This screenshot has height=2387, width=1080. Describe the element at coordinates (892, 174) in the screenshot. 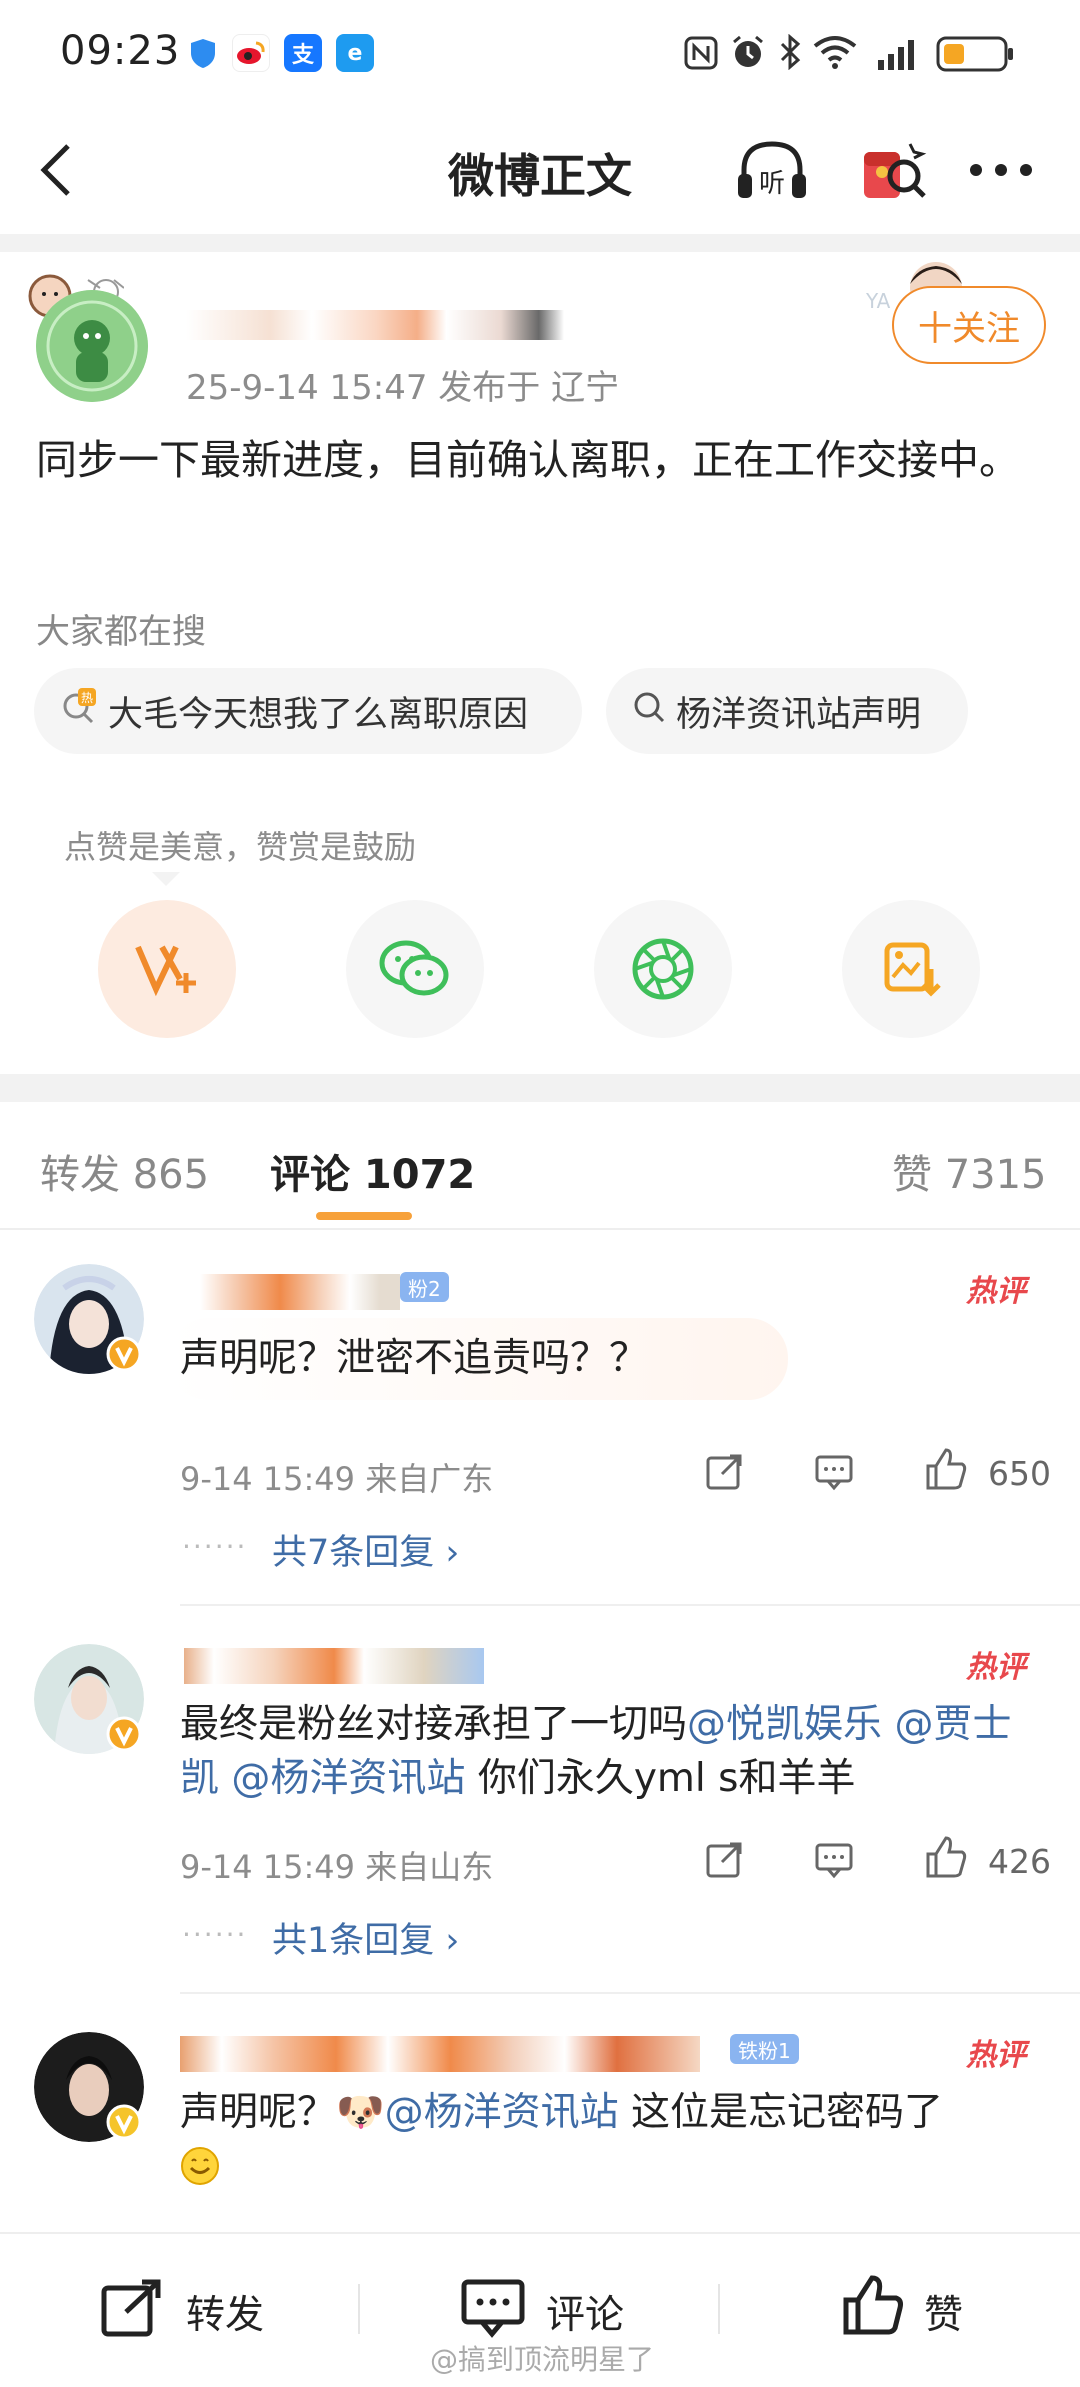

I see `red-packet-icon` at that location.